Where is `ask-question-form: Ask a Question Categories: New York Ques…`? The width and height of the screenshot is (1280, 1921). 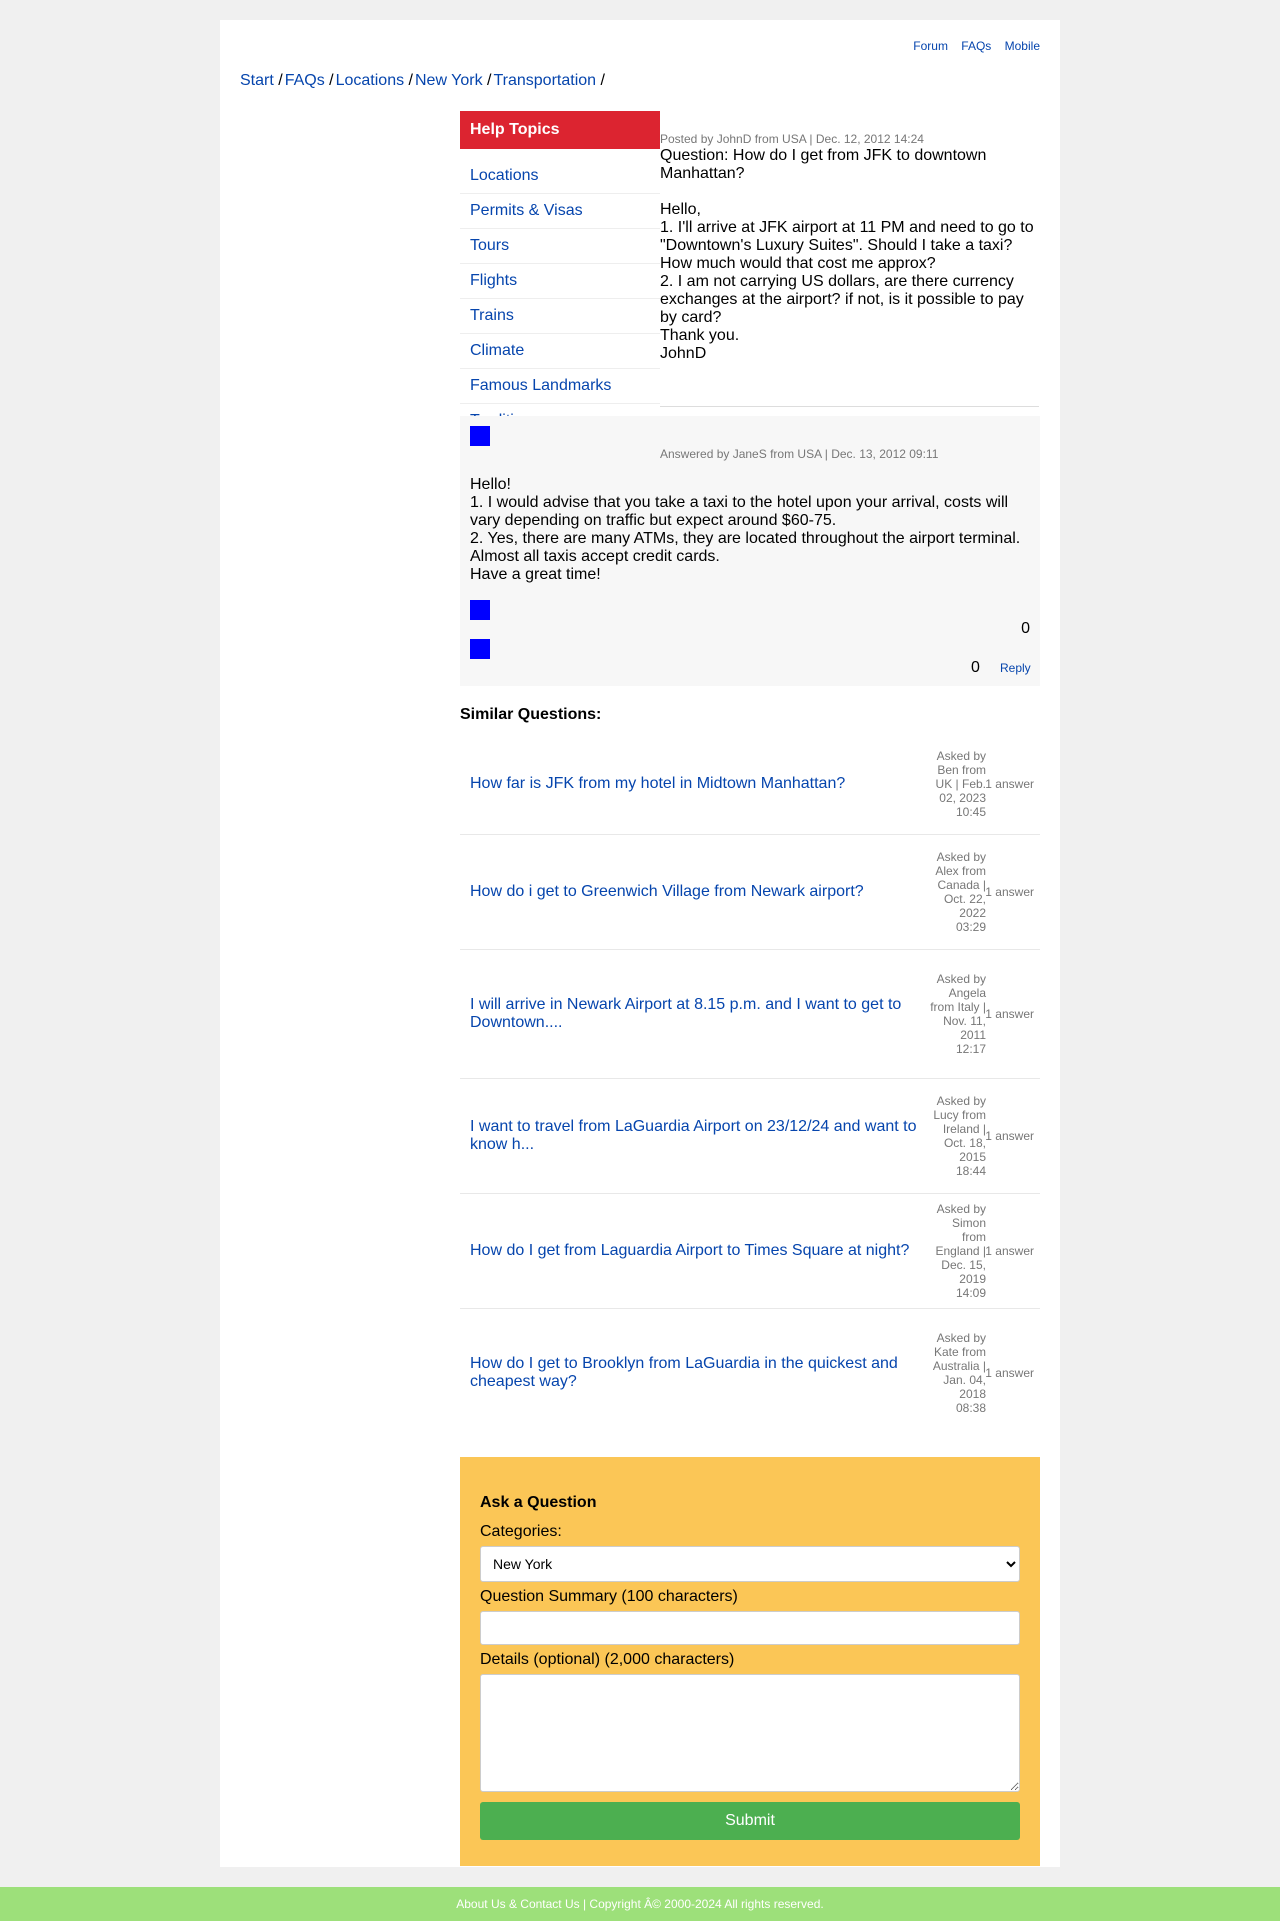
ask-question-form: Ask a Question Categories: New York Ques… is located at coordinates (750, 1661).